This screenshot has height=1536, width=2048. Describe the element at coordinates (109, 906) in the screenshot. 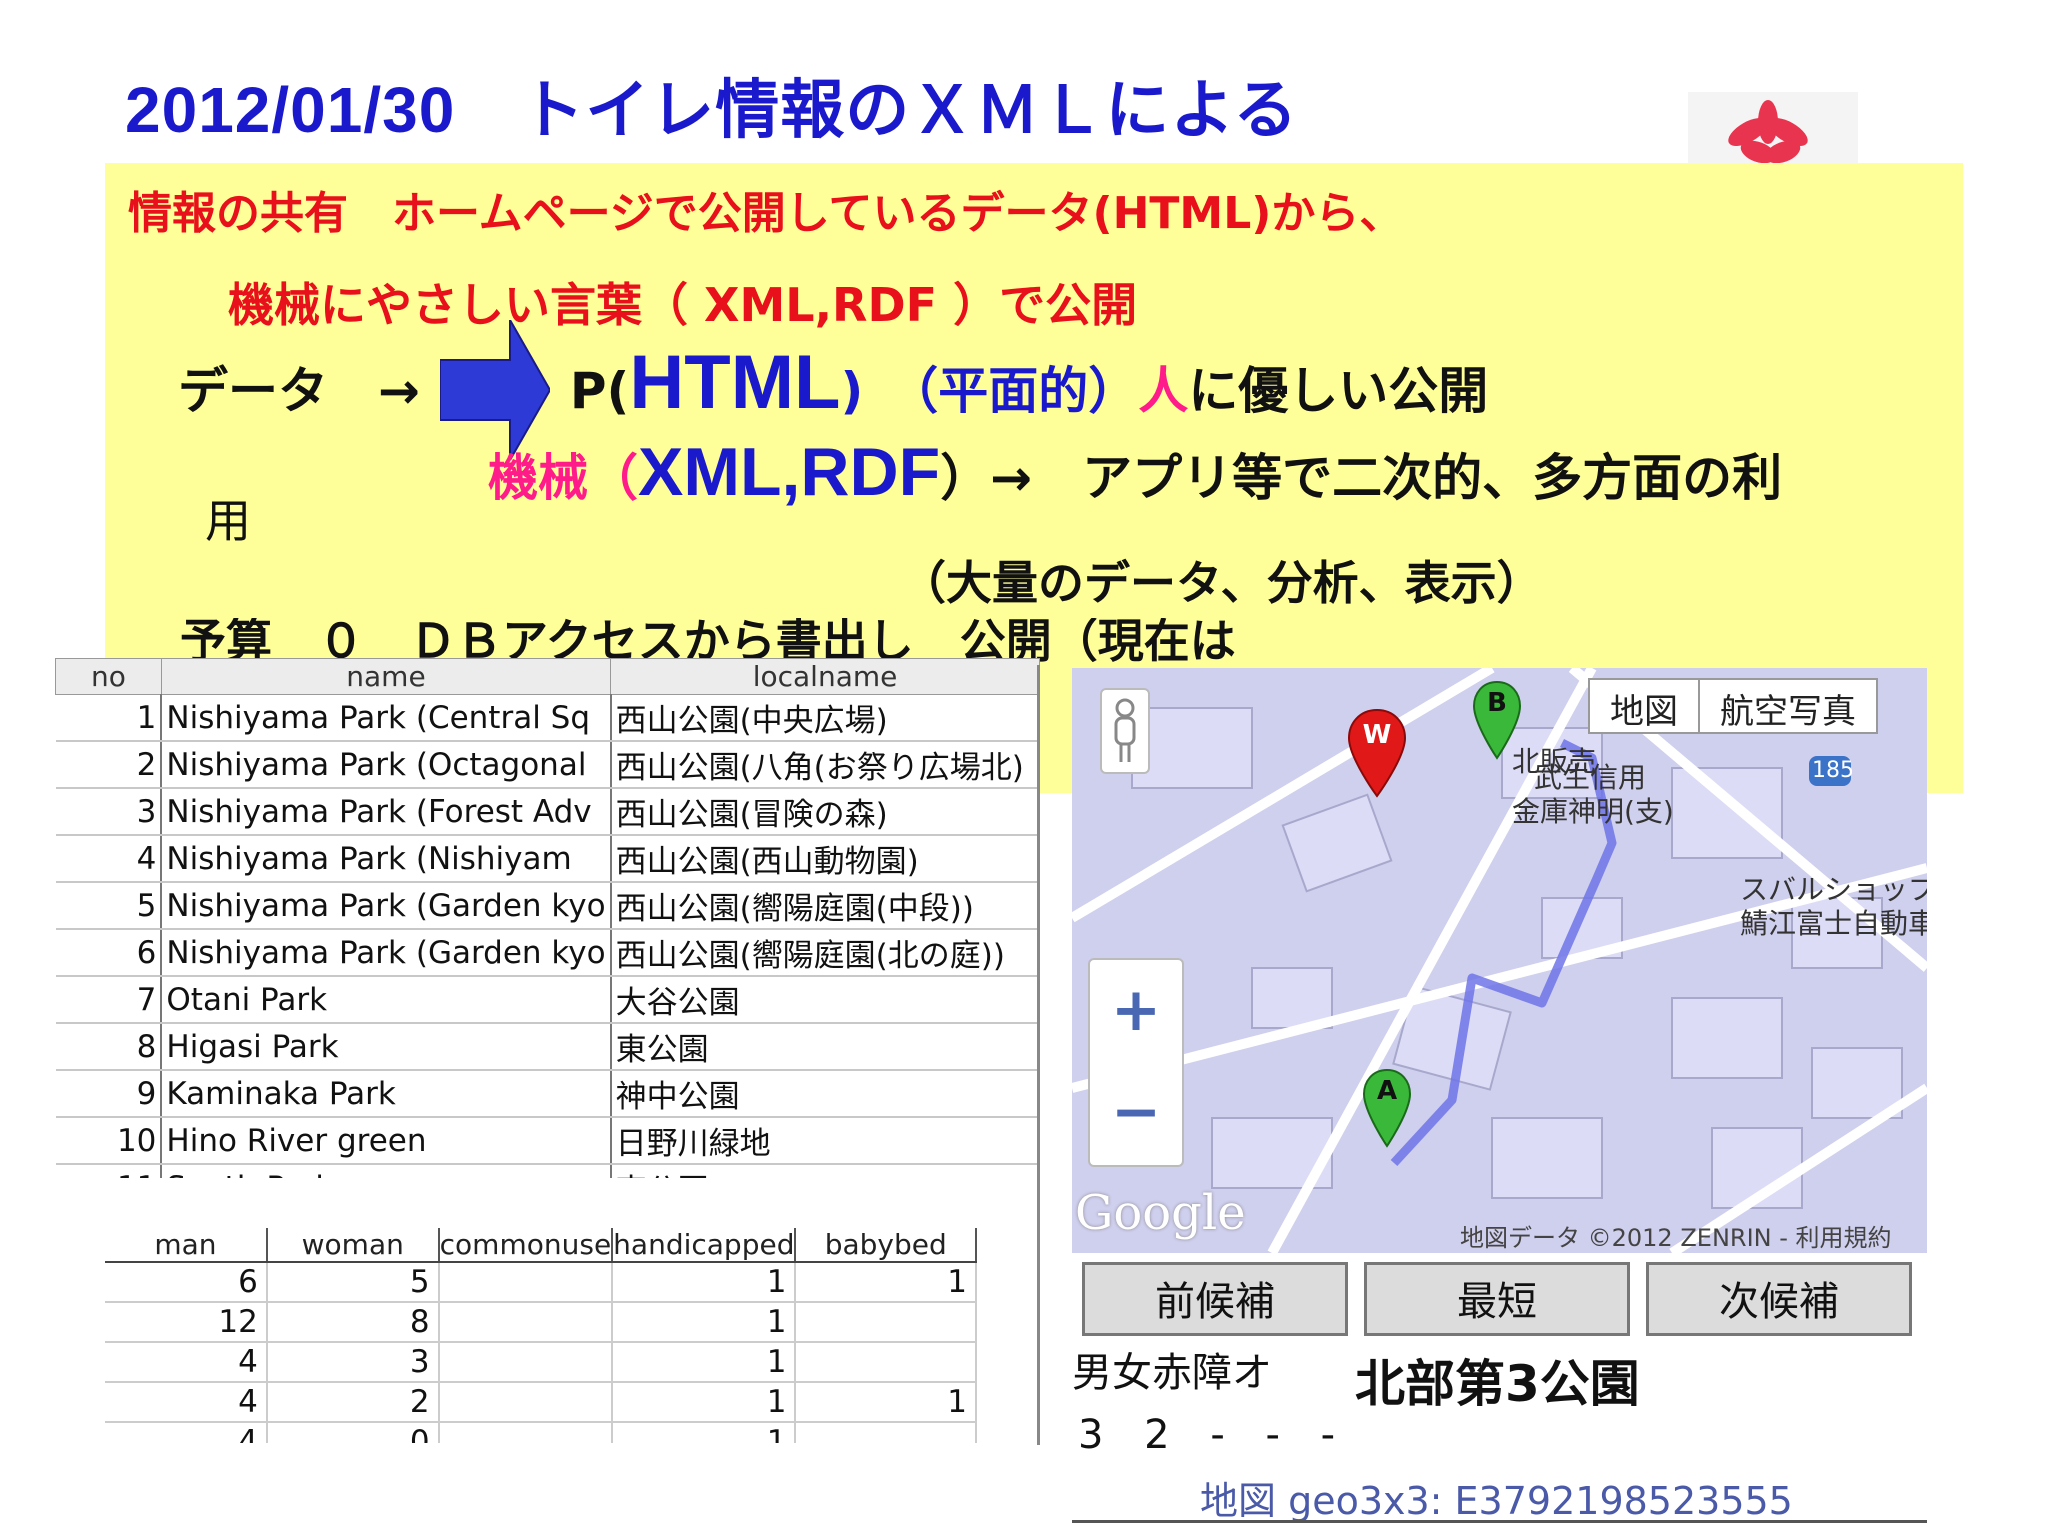

I see `cell-no: 5` at that location.